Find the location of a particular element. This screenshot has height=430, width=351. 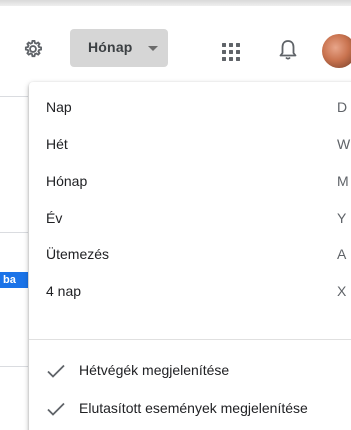

apps-grid-icon is located at coordinates (231, 52).